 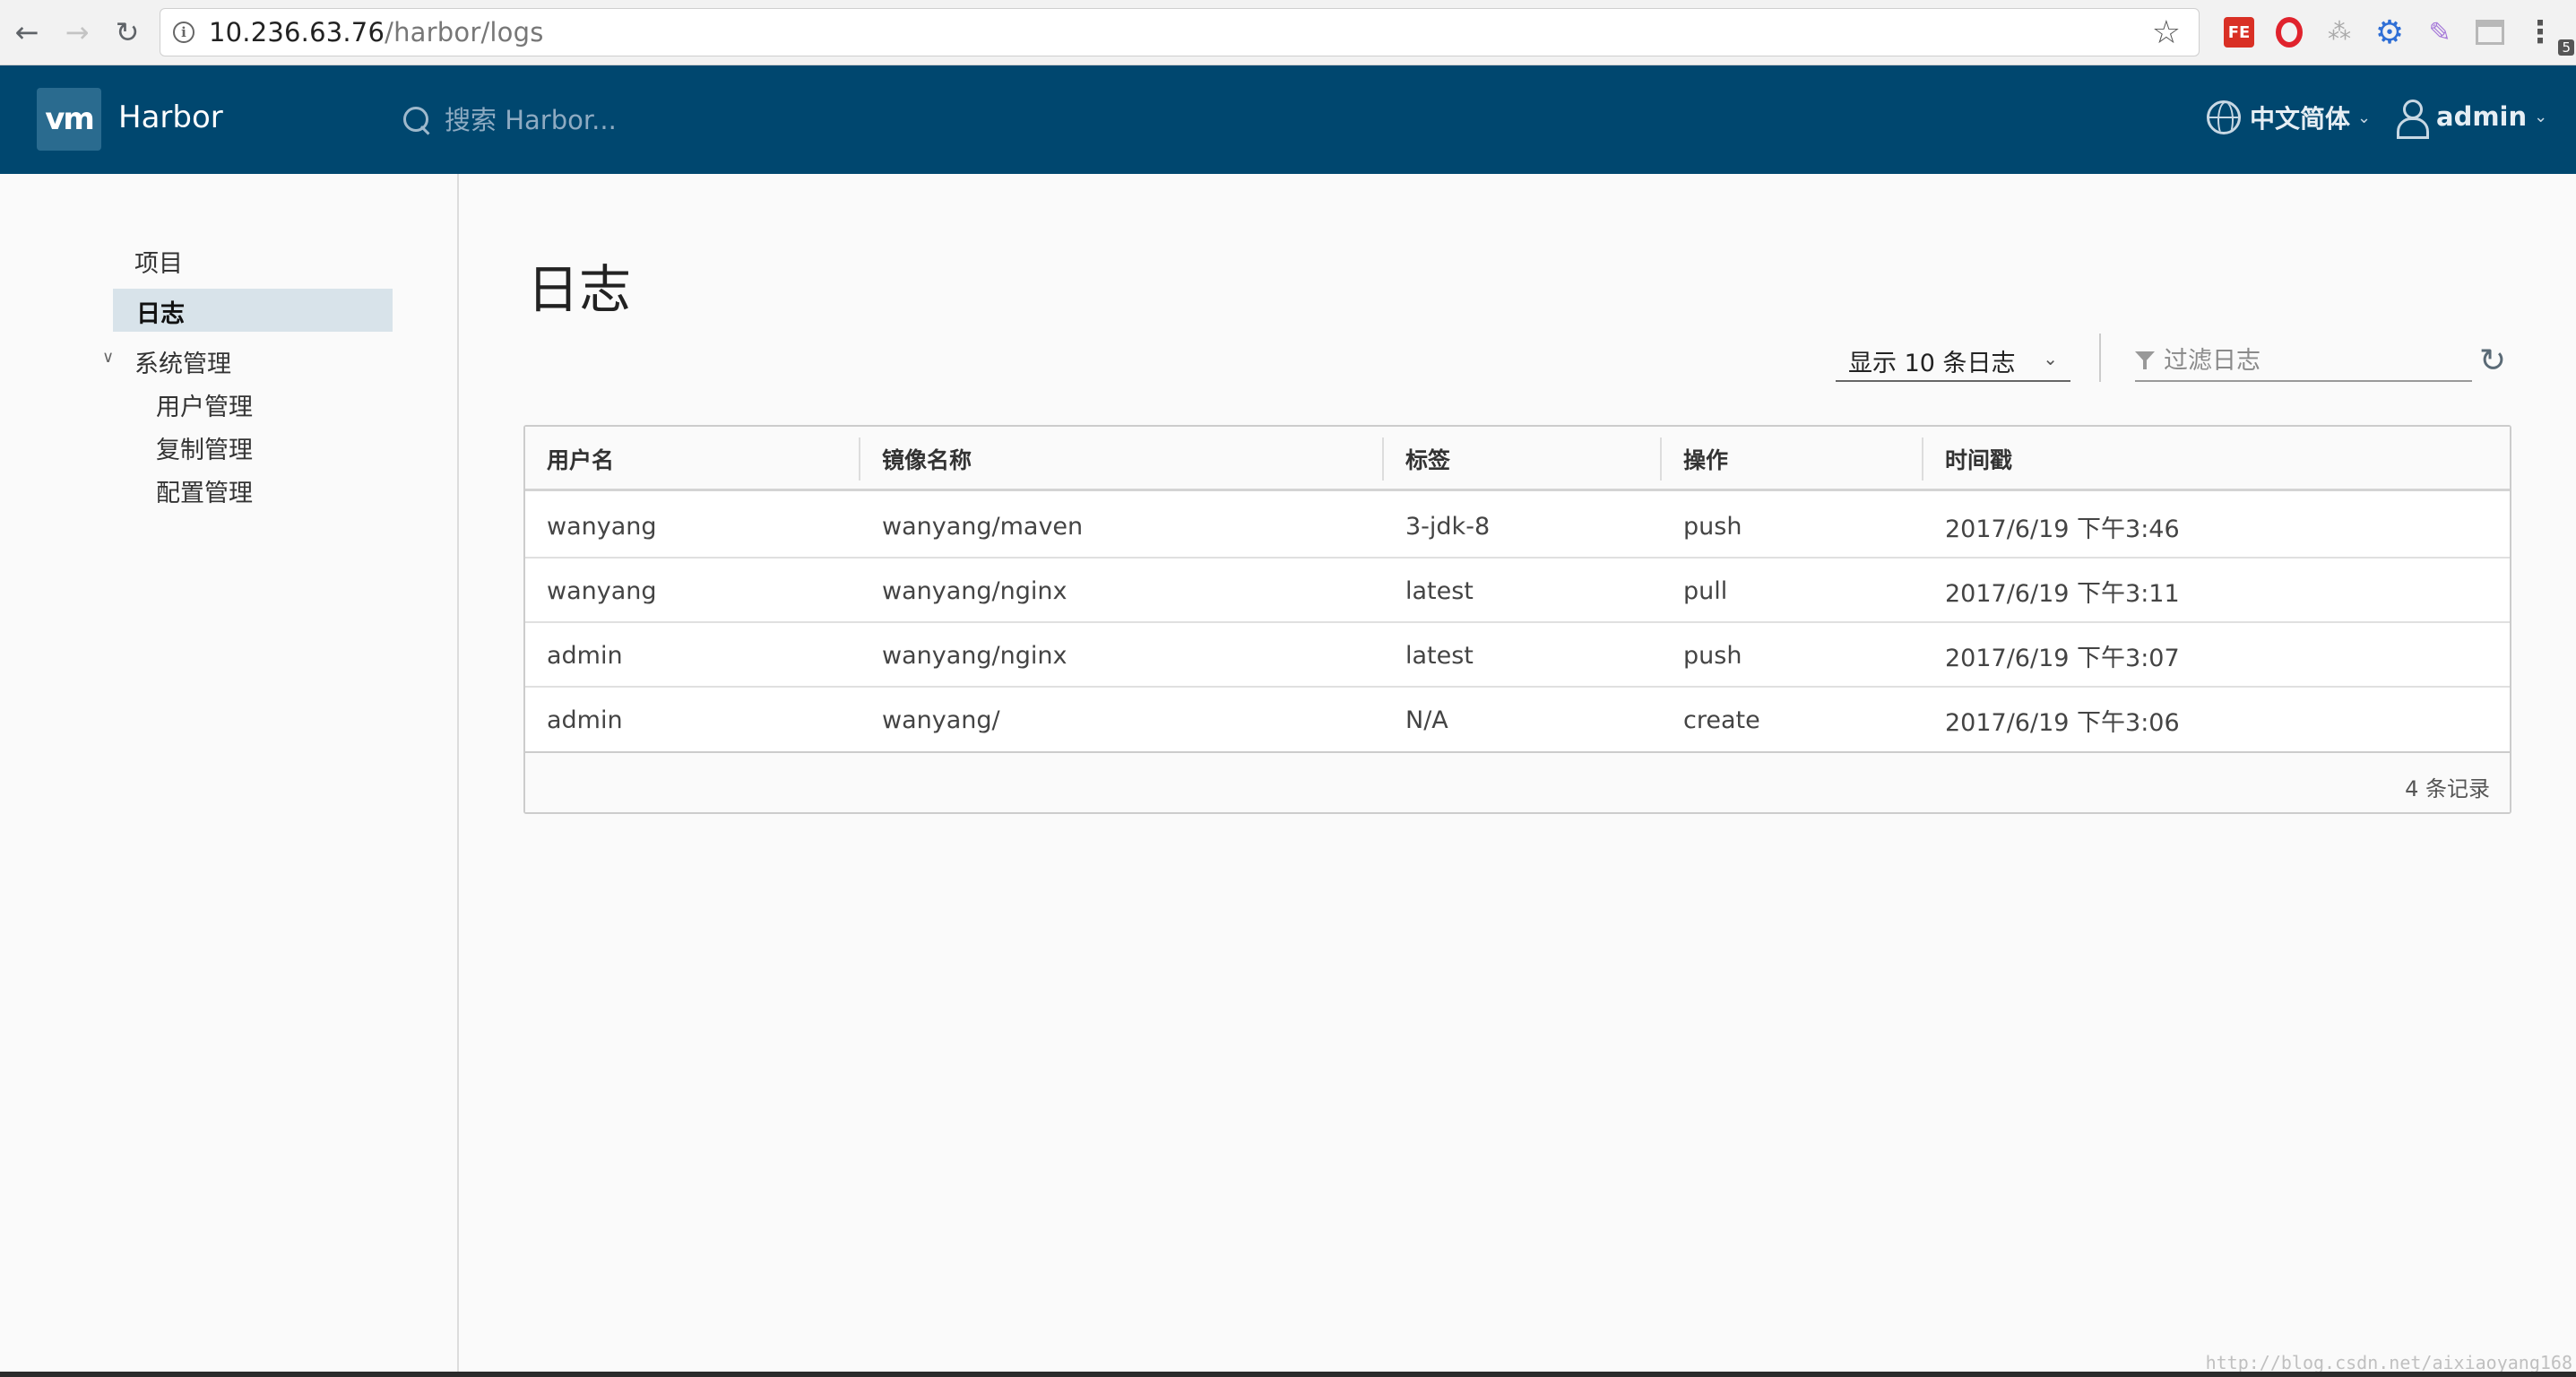 I want to click on column-header-operation: 操作, so click(x=1695, y=459).